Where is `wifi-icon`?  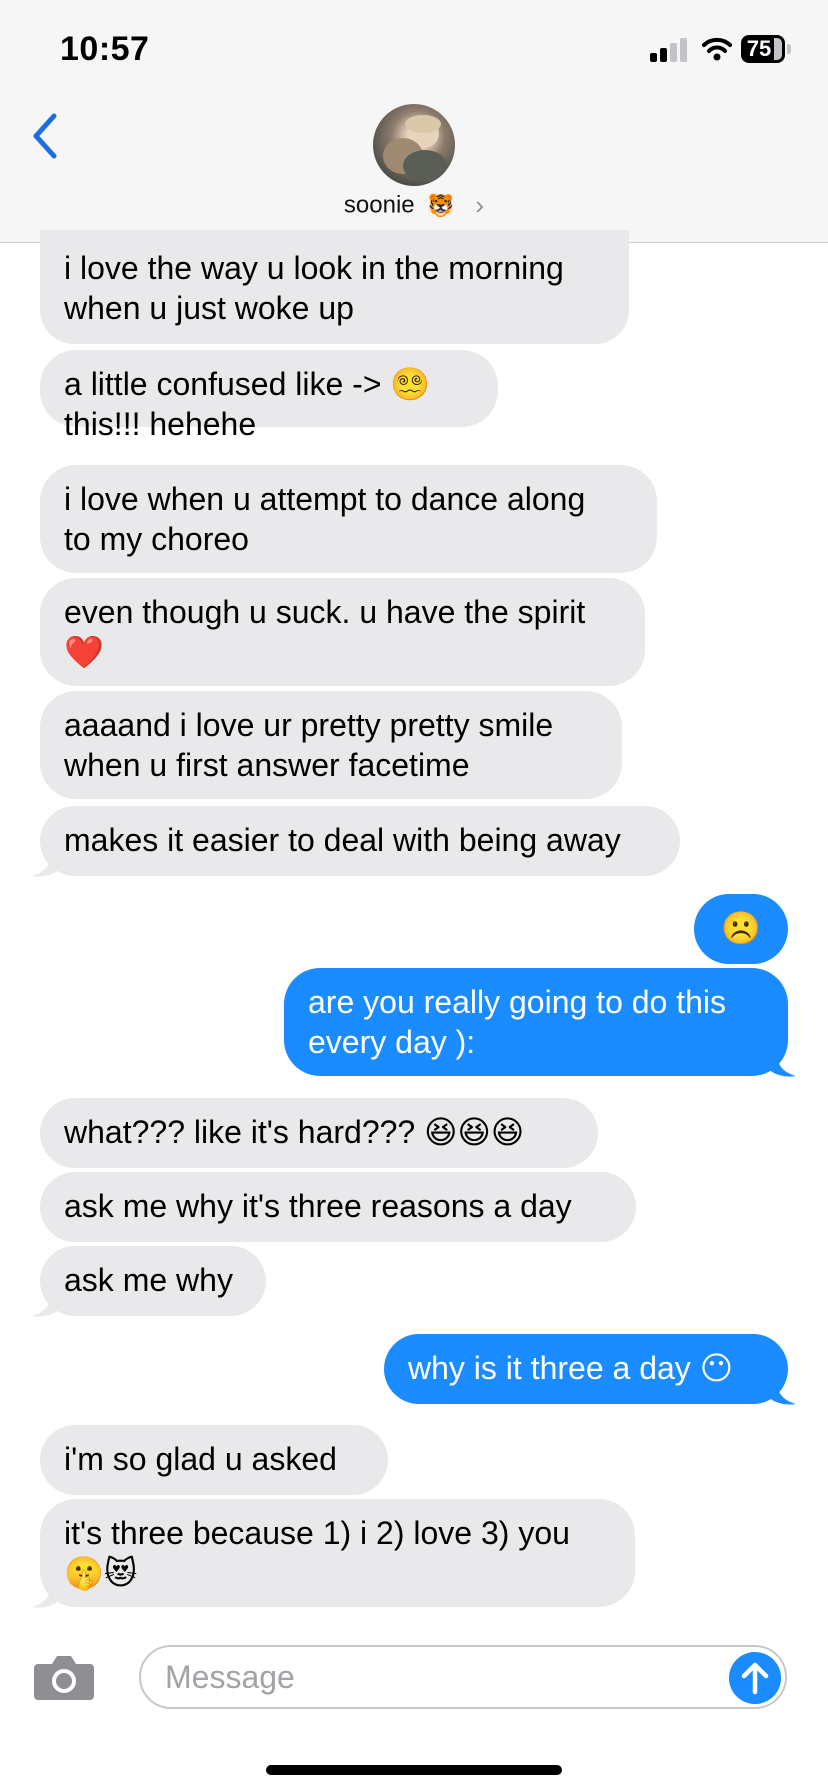
wifi-icon is located at coordinates (717, 49).